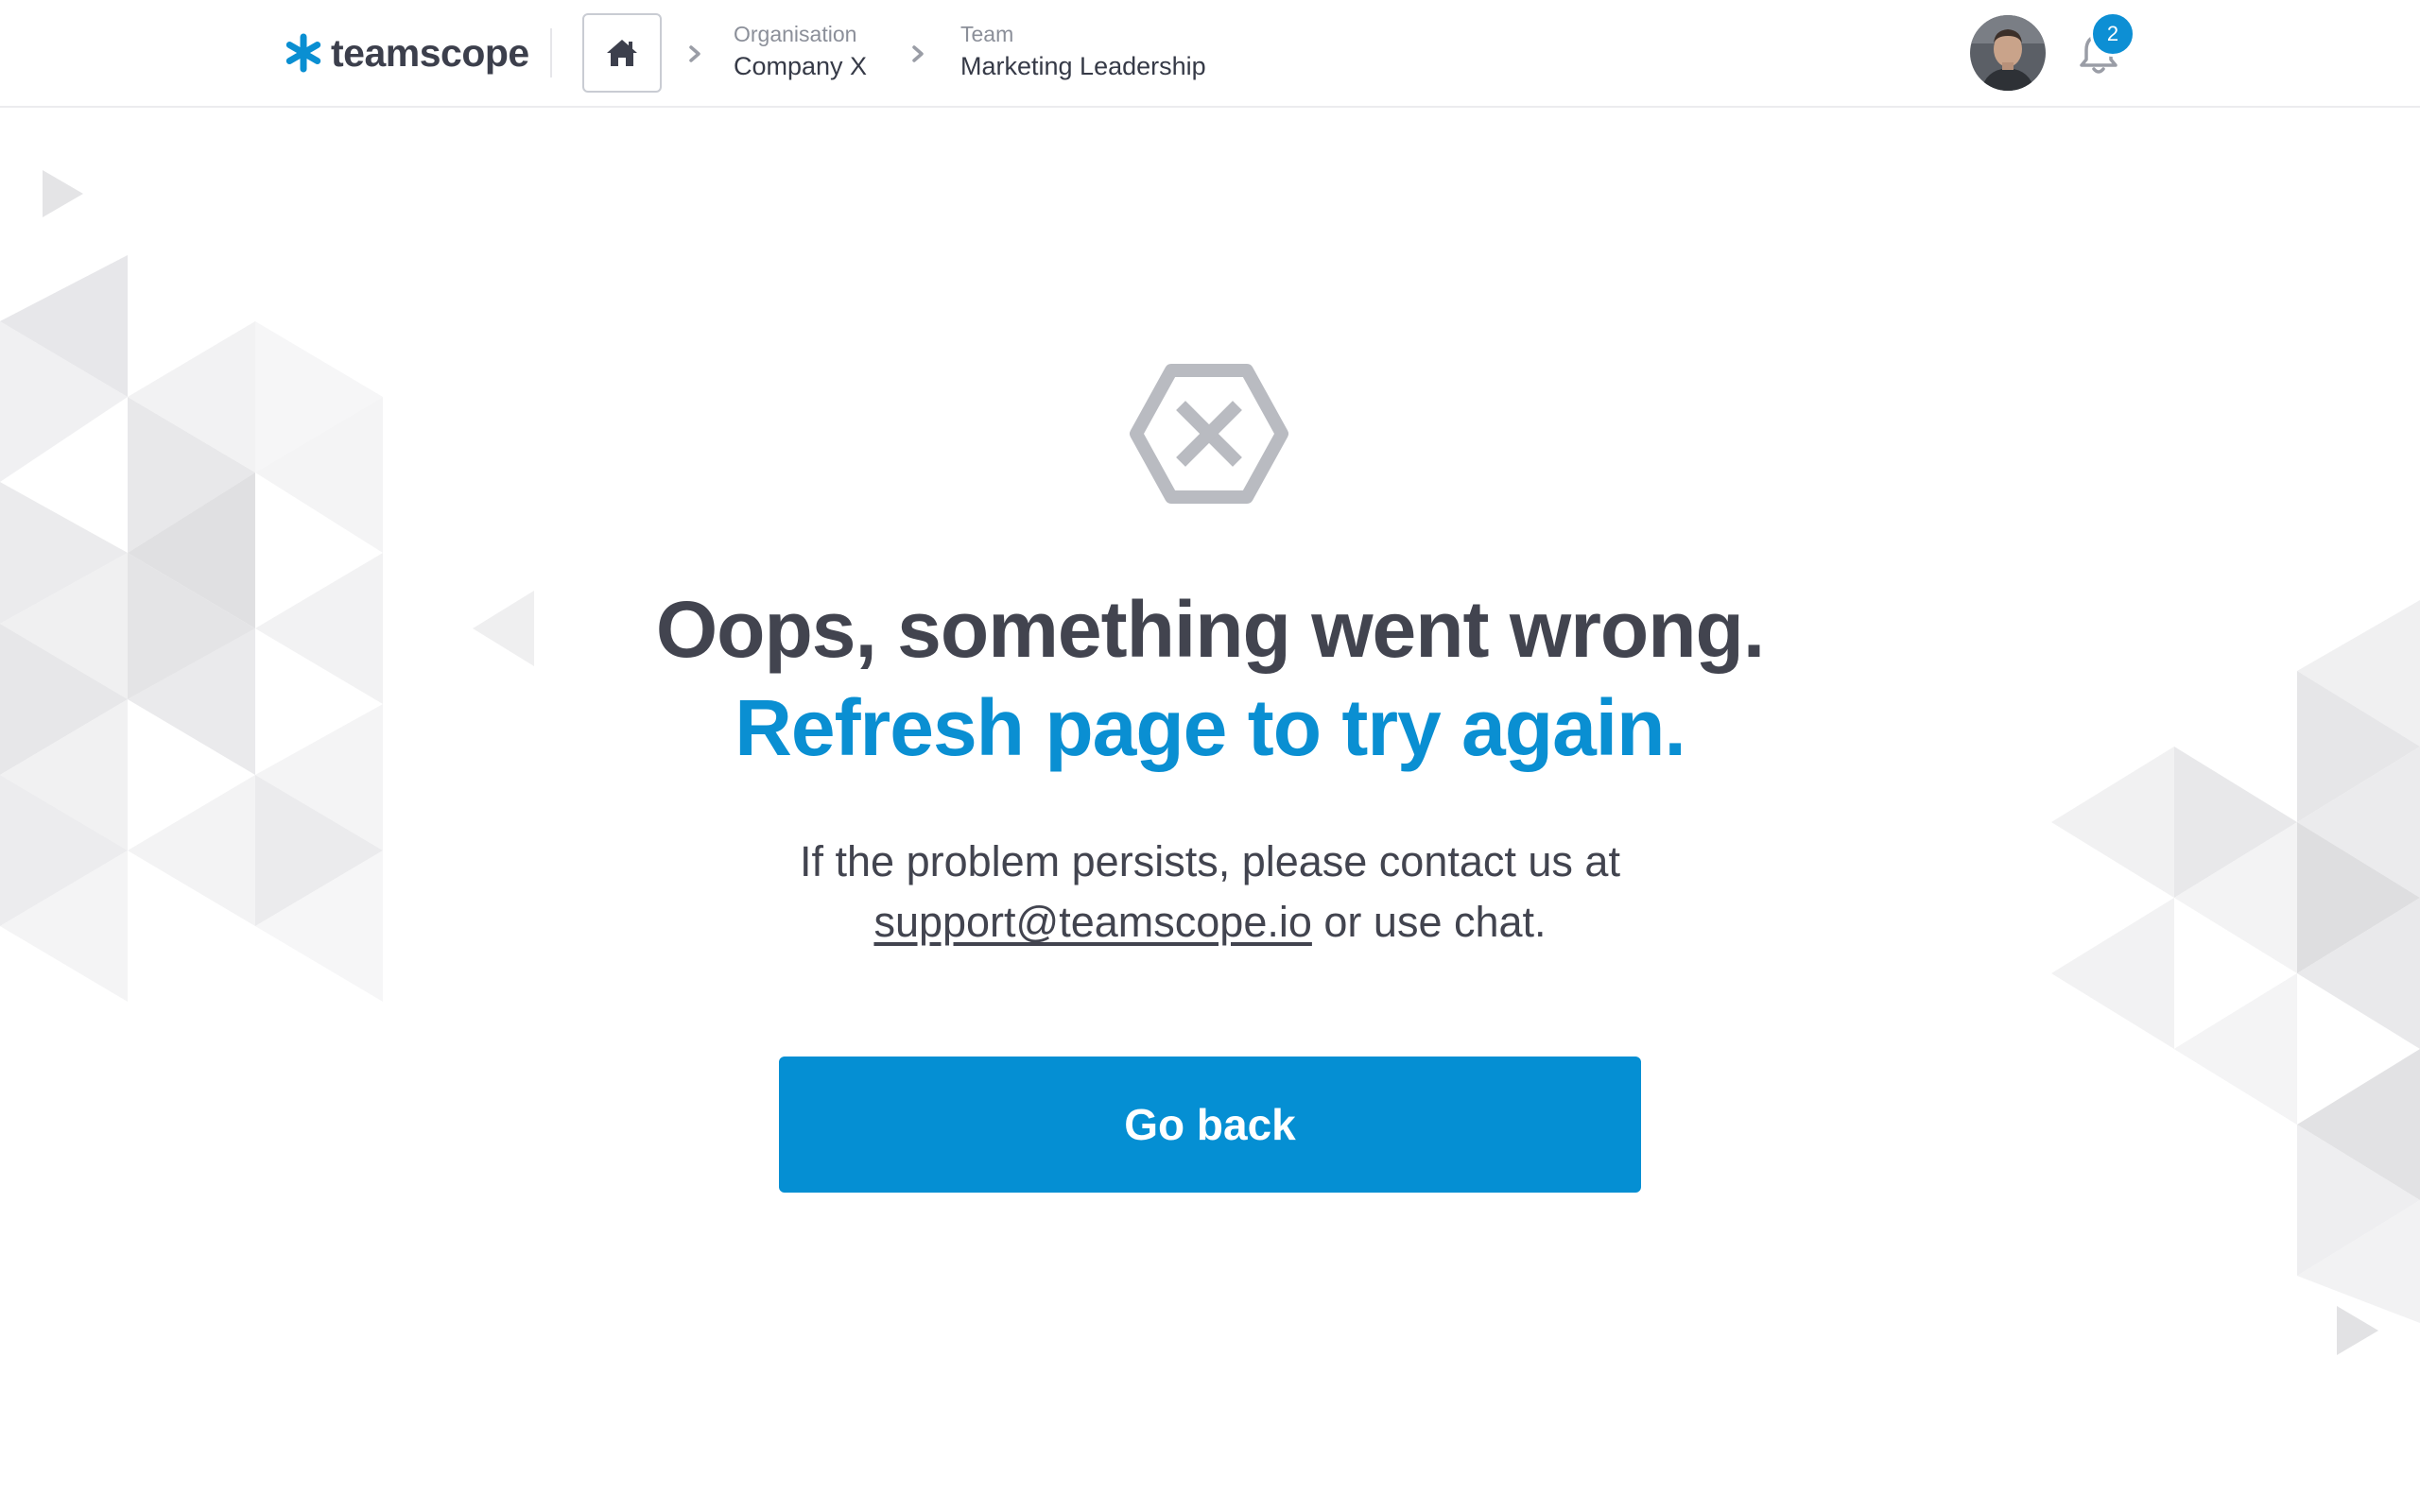 The height and width of the screenshot is (1512, 2420). What do you see at coordinates (1083, 66) in the screenshot?
I see `breadcrumb-value: Marketing Leadership` at bounding box center [1083, 66].